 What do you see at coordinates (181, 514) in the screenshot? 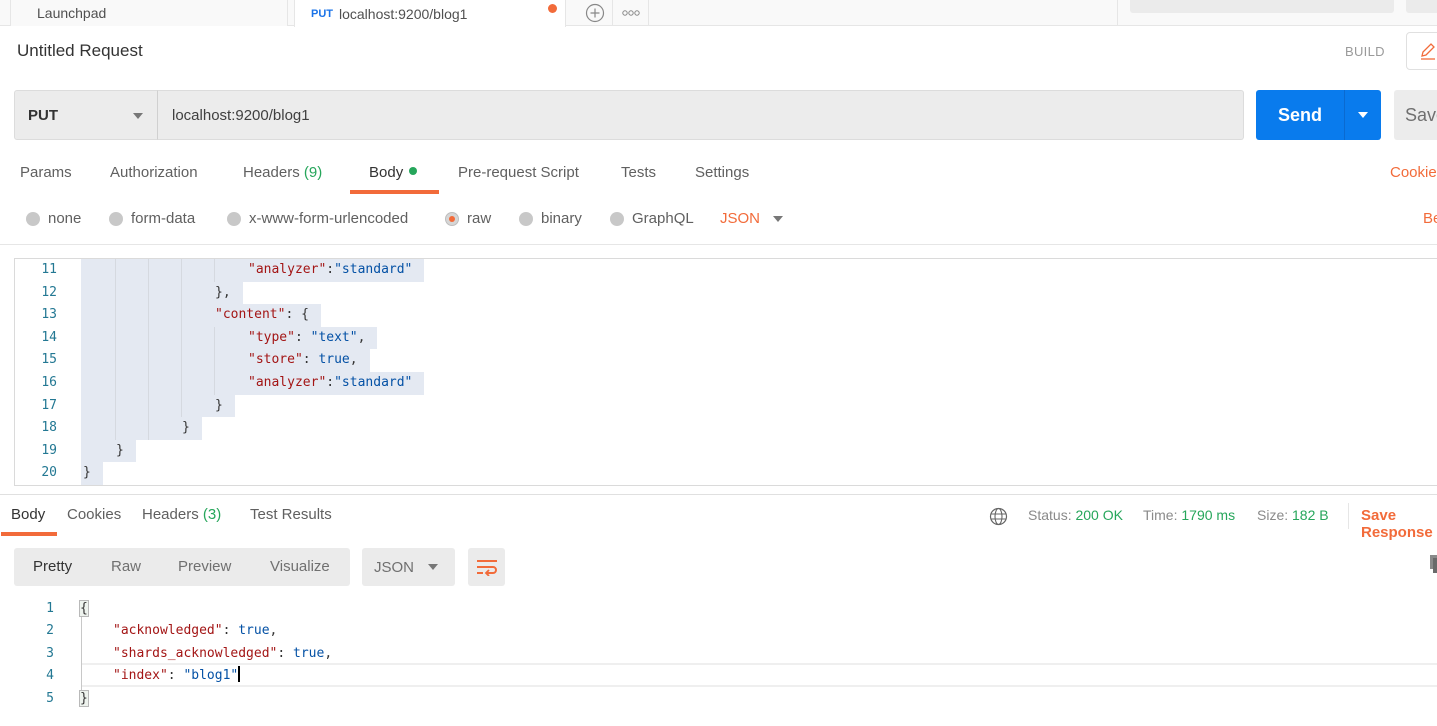
I see `response-tab-headers: Headers (3)` at bounding box center [181, 514].